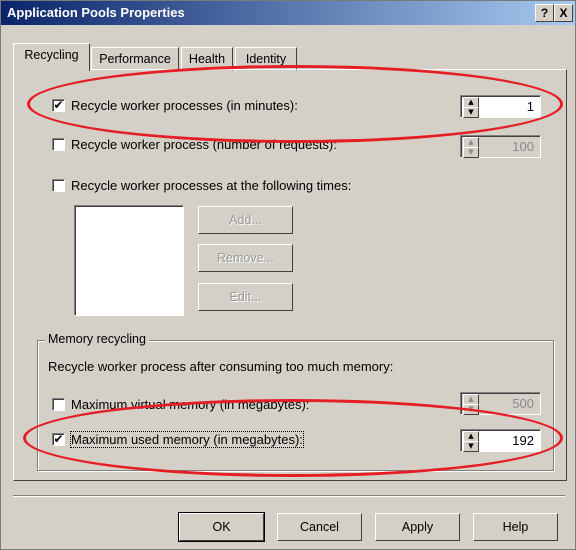 The image size is (576, 550). I want to click on apply-button: Apply, so click(417, 527).